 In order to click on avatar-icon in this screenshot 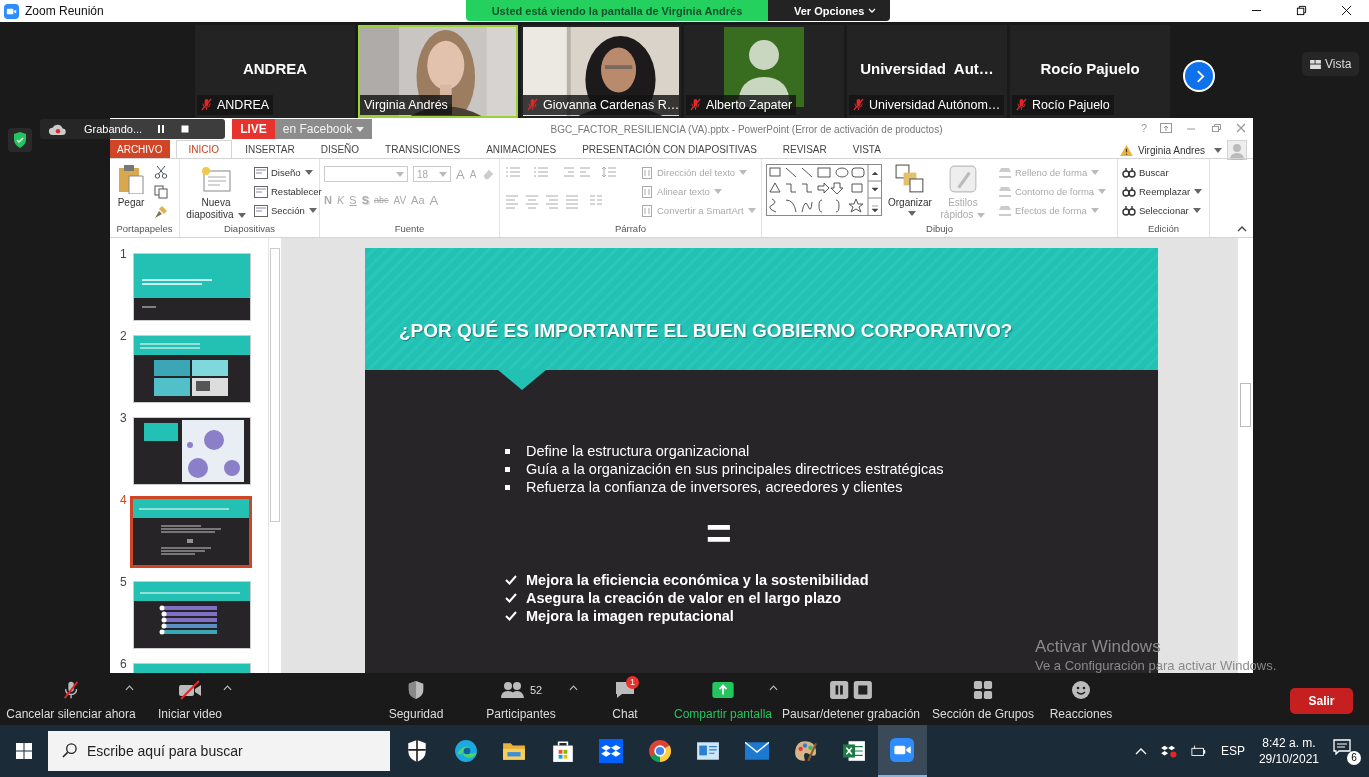, I will do `click(1237, 150)`.